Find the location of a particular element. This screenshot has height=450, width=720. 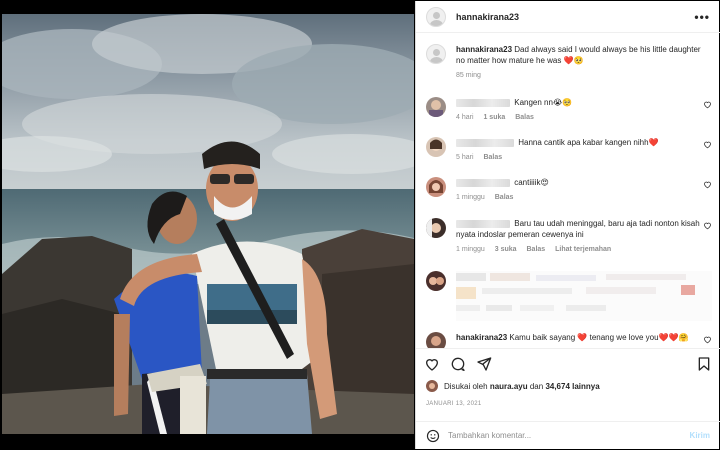

liker-avatar-image is located at coordinates (432, 386).